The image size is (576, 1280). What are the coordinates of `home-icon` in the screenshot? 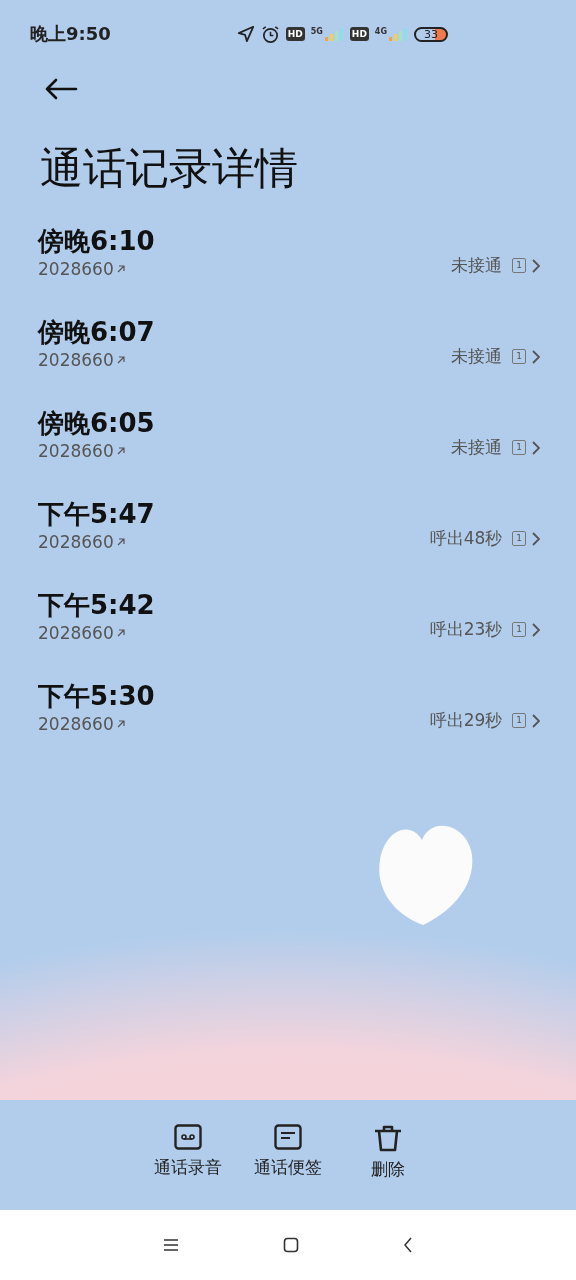 It's located at (291, 1245).